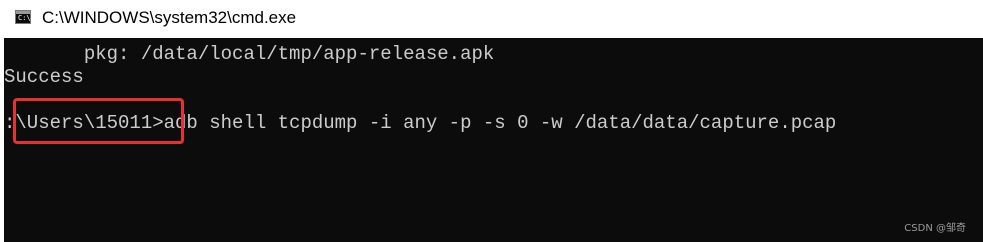 The image size is (983, 242). What do you see at coordinates (169, 17) in the screenshot?
I see `window-title: C:\WINDOWS\system32\cmd.exe` at bounding box center [169, 17].